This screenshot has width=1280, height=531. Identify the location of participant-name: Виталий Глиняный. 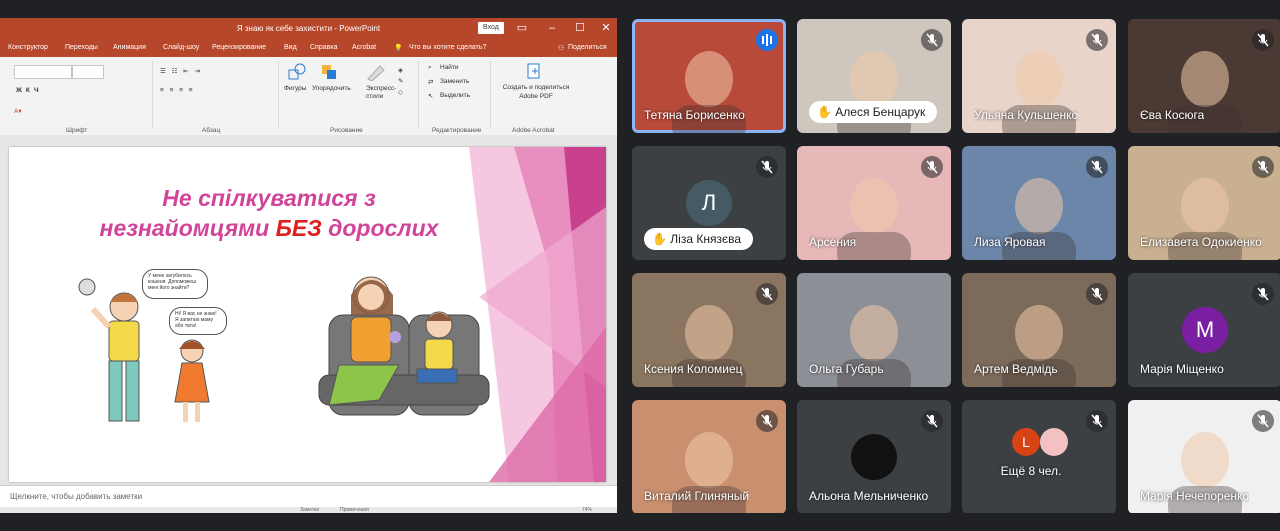
(697, 496).